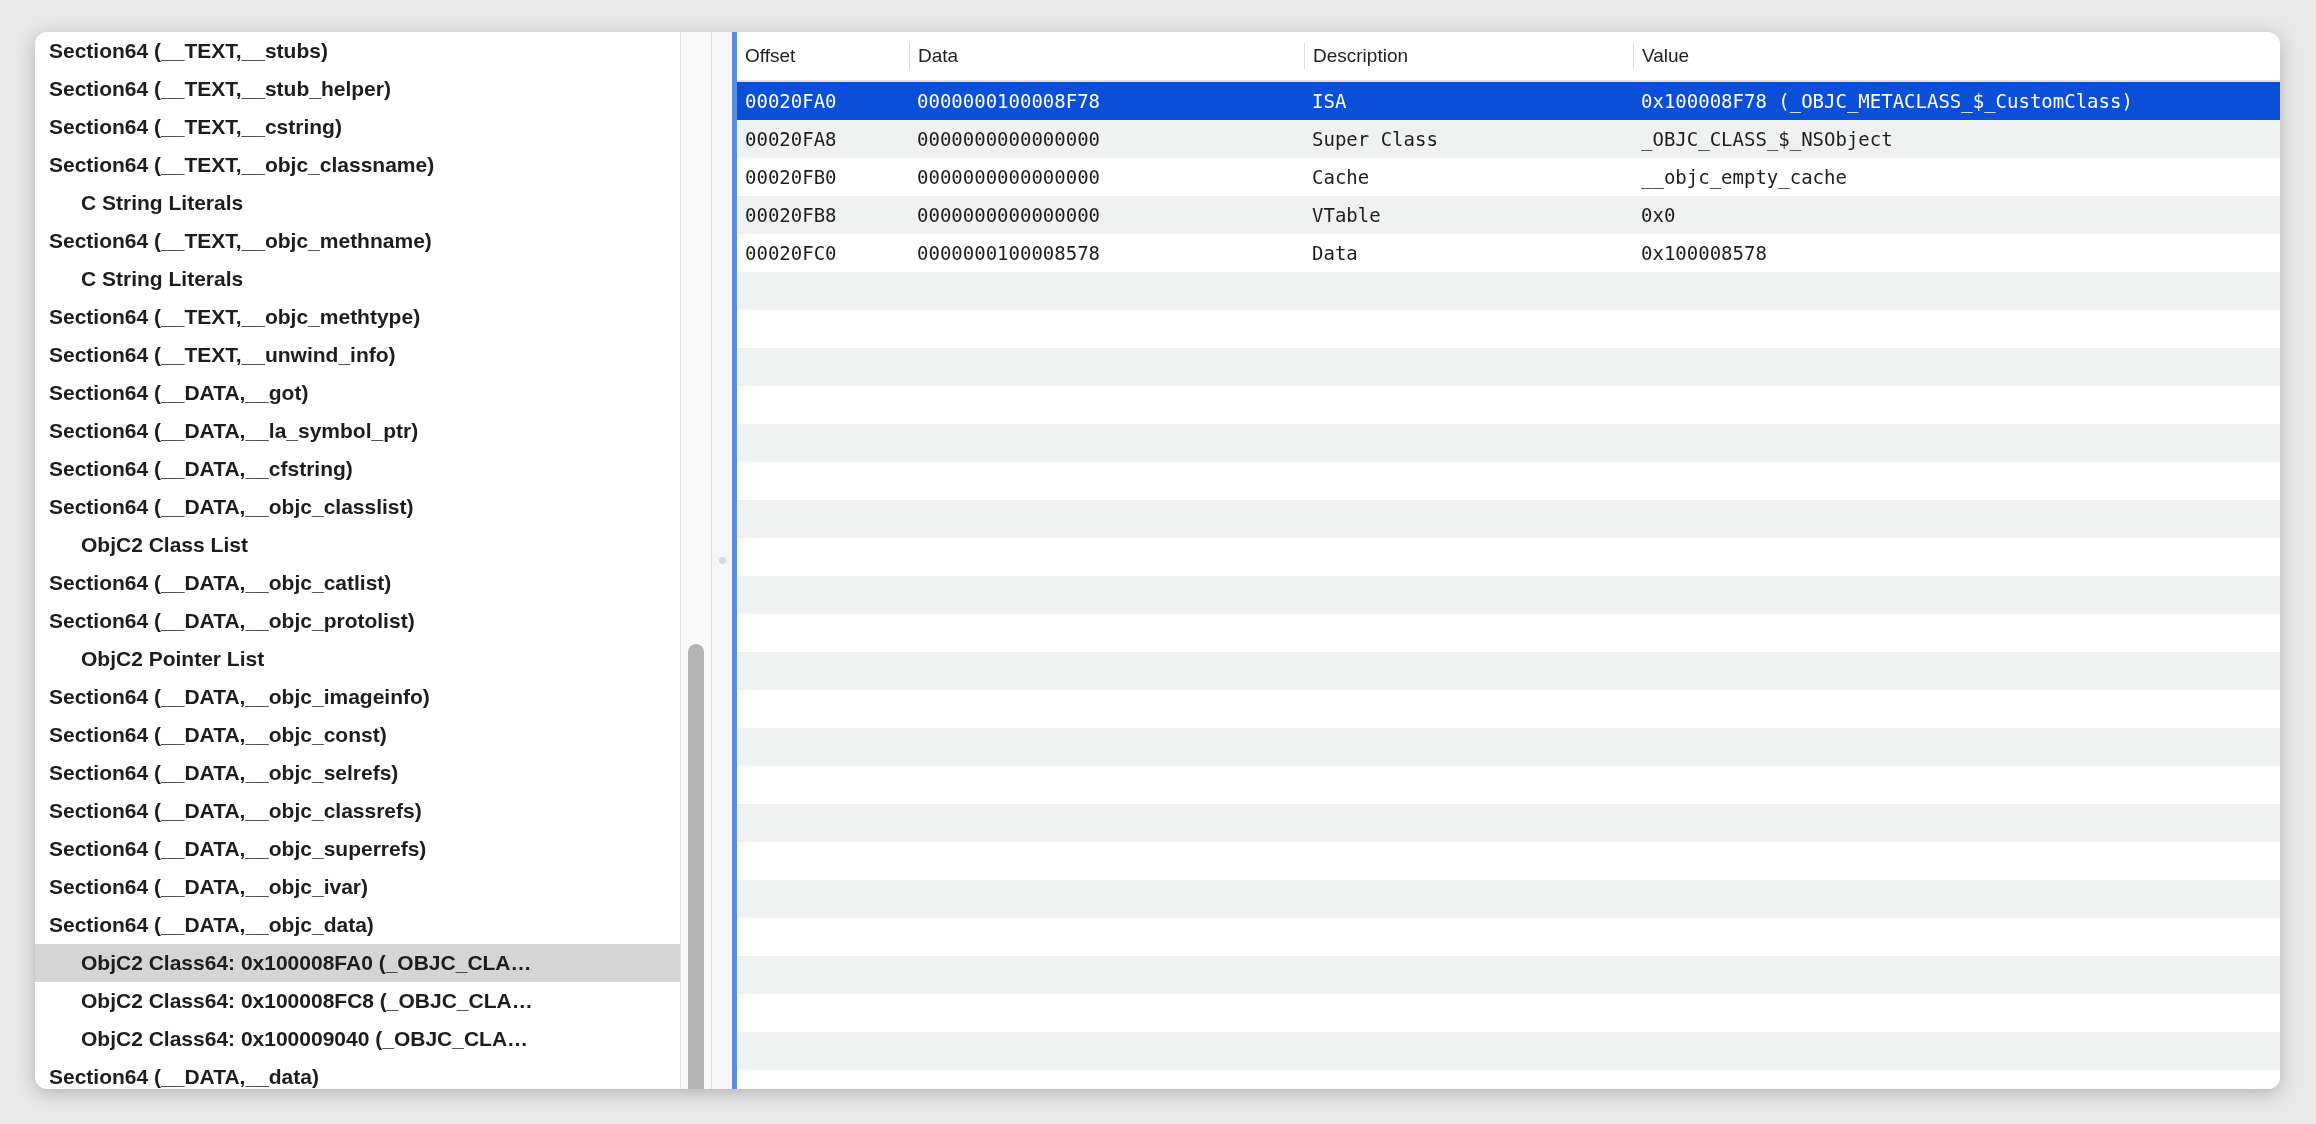 The image size is (2316, 1124). I want to click on table-row: 00020FA0 0000000100008F78 ISA 0x100008F78 (_OBJC_METACLASS_$_CustomClass), so click(1508, 101).